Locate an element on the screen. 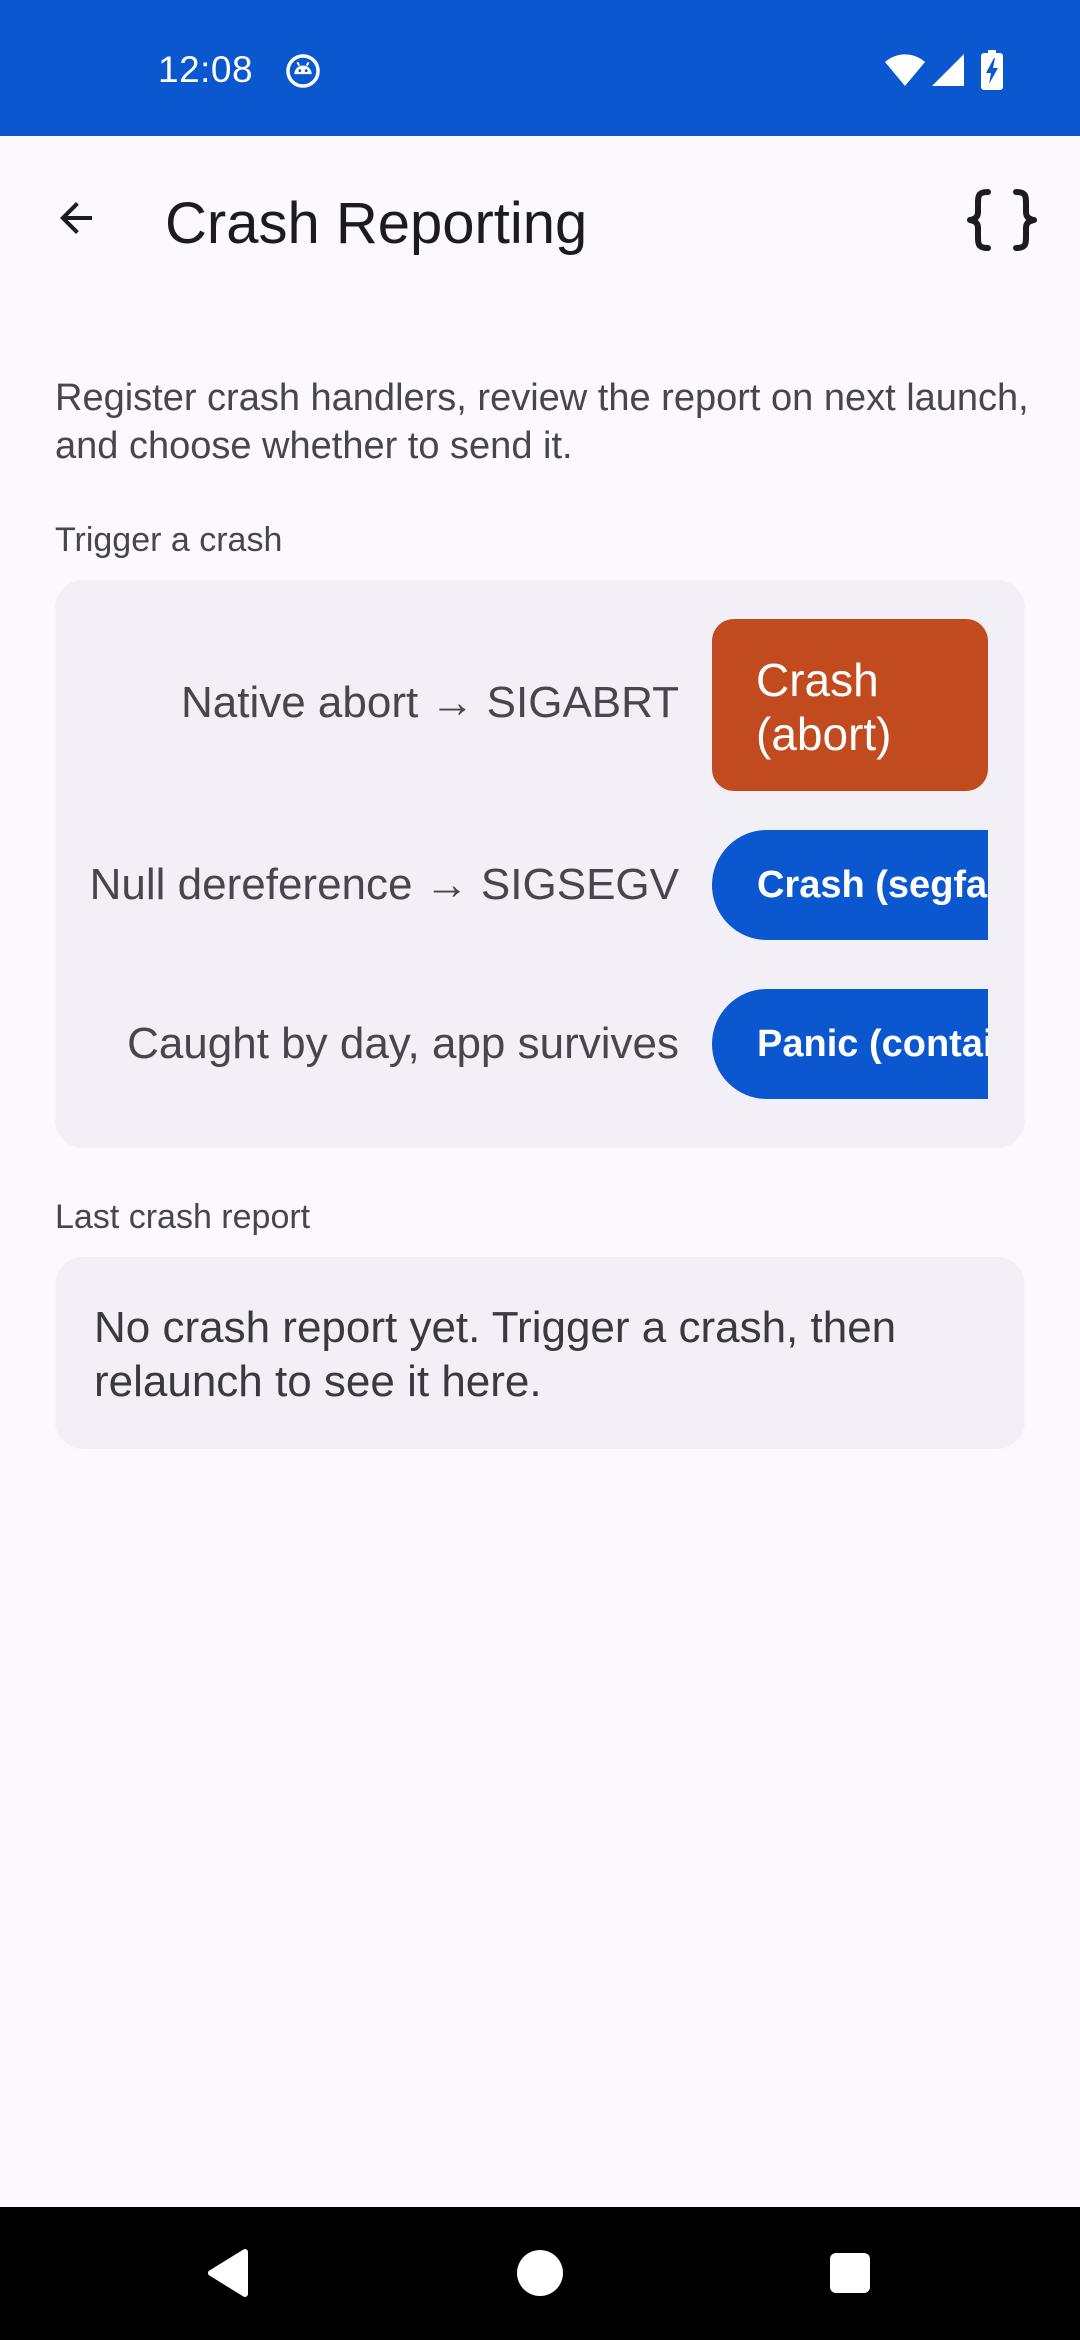 Image resolution: width=1080 pixels, height=2340 pixels. top-app-bar: Crash Reporting is located at coordinates (540, 226).